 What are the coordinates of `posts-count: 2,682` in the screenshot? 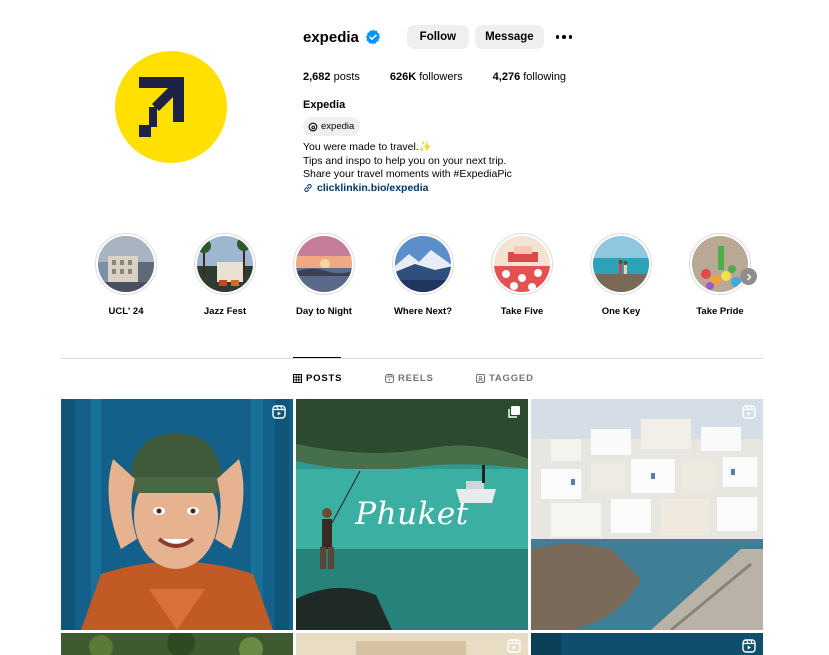 It's located at (317, 77).